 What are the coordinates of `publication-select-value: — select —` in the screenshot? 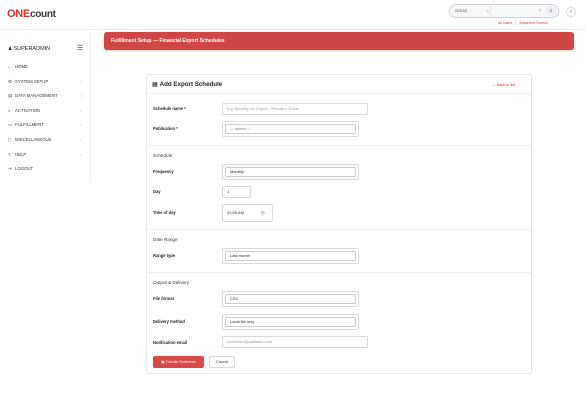 It's located at (290, 129).